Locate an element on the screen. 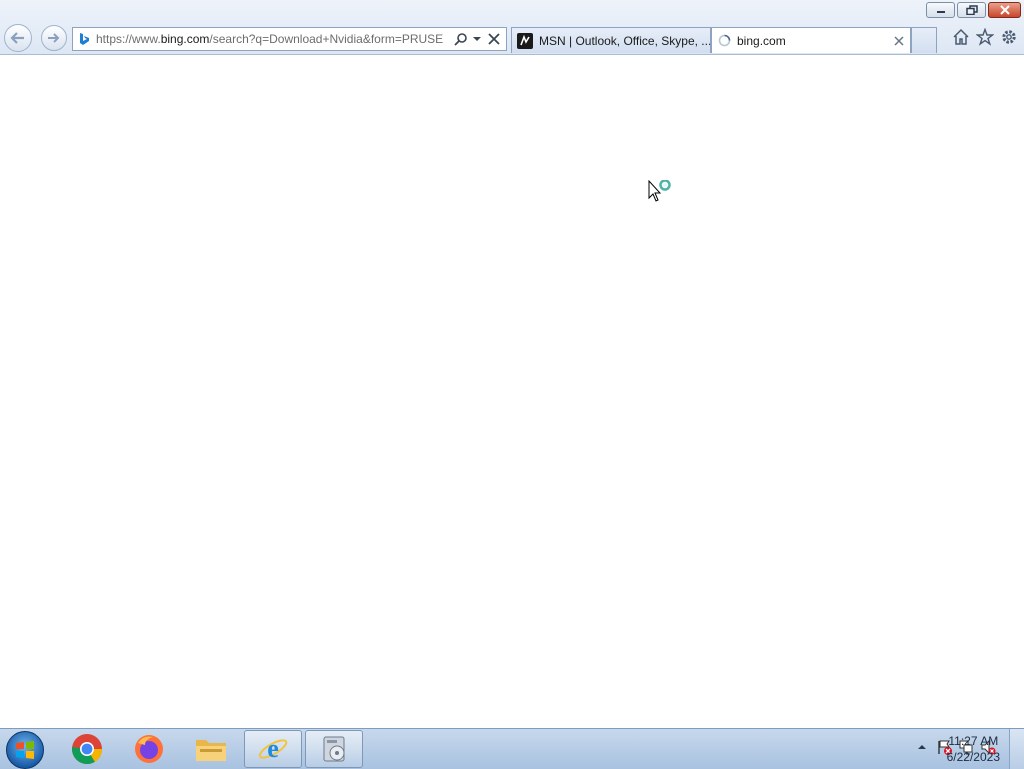  taskbar-app-firefox is located at coordinates (149, 749).